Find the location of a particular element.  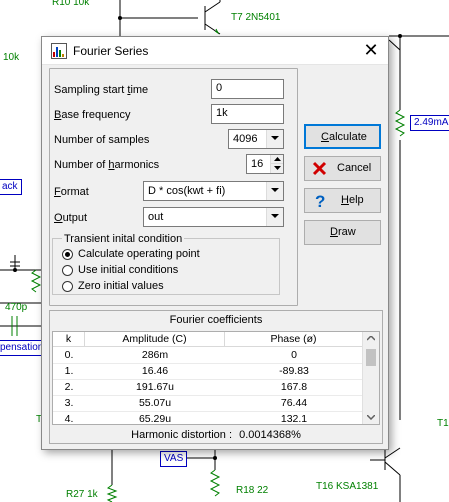

table-cell: 55.07u is located at coordinates (155, 403).